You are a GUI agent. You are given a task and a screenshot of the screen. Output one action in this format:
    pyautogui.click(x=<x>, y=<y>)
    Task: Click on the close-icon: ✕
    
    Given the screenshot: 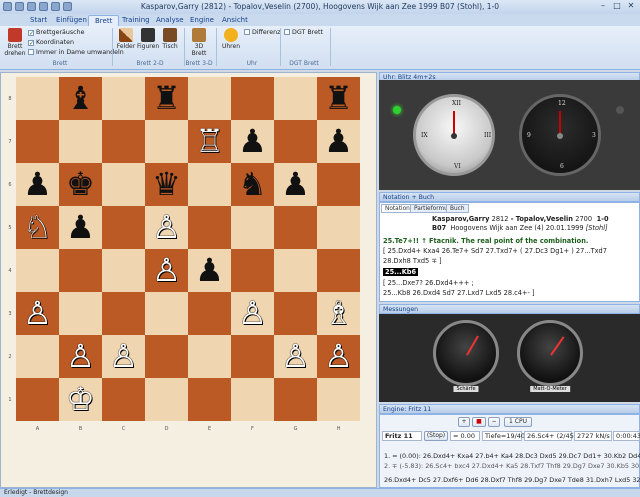 What is the action you would take?
    pyautogui.click(x=631, y=6)
    